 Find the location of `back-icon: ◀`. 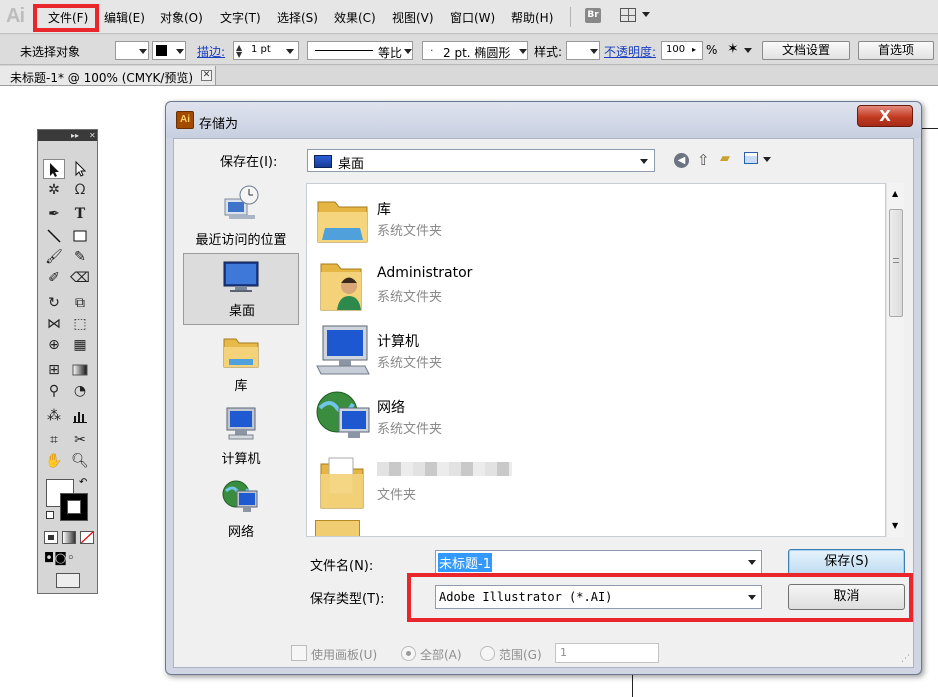

back-icon: ◀ is located at coordinates (681, 160).